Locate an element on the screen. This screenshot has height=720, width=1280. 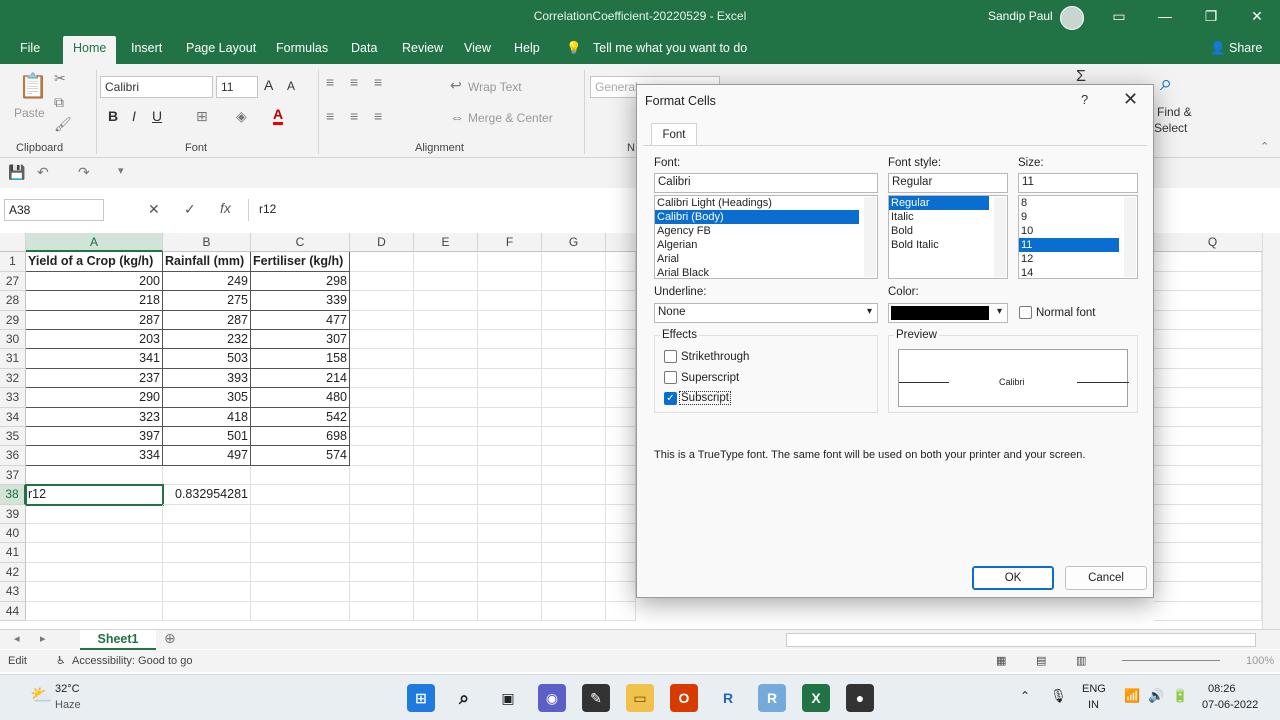
cell: 275 is located at coordinates (207, 301).